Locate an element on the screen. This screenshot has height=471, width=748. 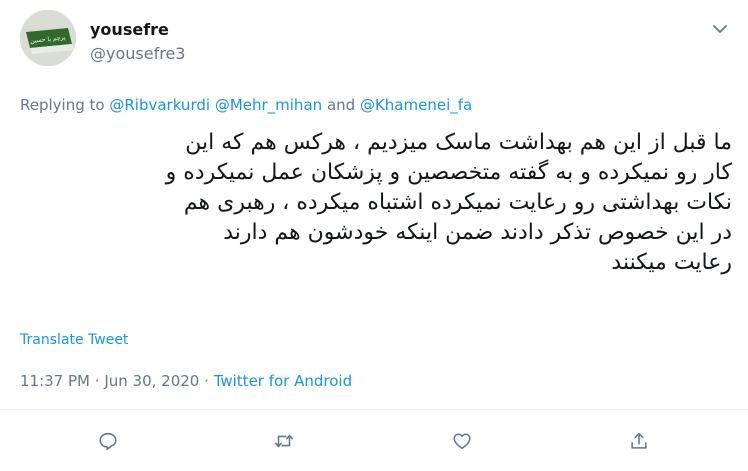
mention-khamenei-fa: @Khamenei_fa is located at coordinates (416, 105).